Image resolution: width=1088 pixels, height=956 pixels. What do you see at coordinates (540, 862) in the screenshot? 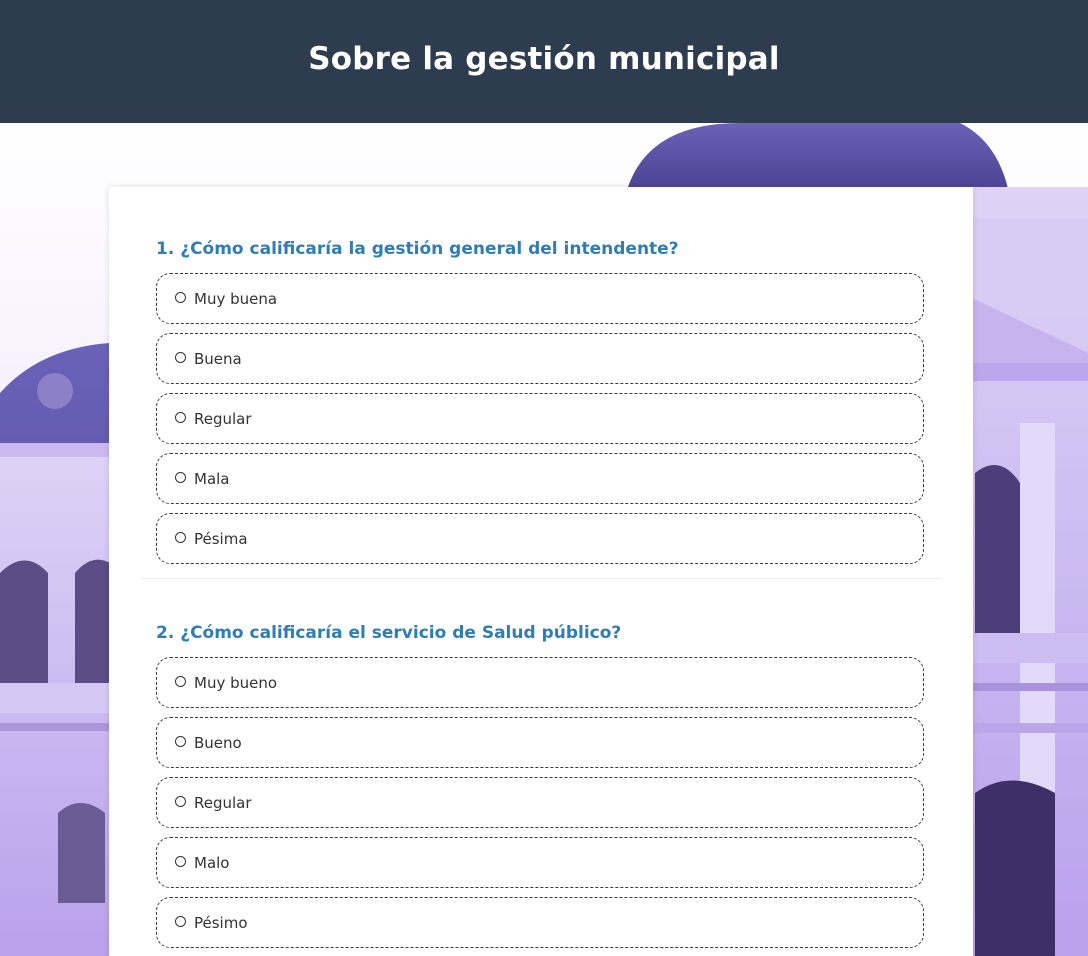
I see `option-malo: Malo` at bounding box center [540, 862].